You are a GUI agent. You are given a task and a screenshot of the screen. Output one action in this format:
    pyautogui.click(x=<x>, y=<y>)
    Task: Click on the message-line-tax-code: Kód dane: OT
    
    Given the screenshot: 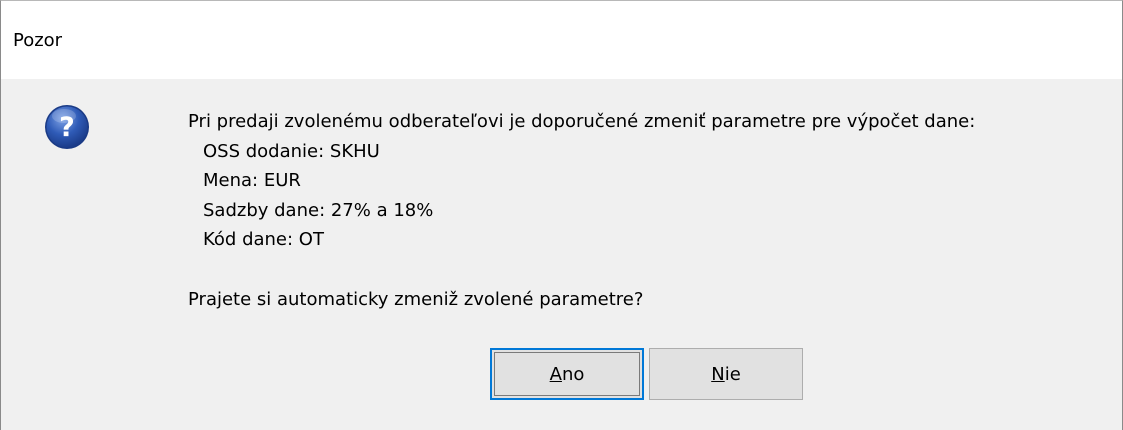 What is the action you would take?
    pyautogui.click(x=263, y=239)
    